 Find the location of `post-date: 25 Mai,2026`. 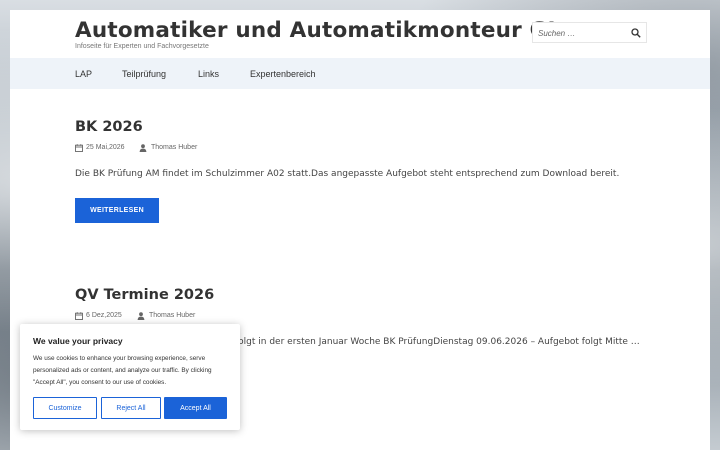

post-date: 25 Mai,2026 is located at coordinates (105, 147).